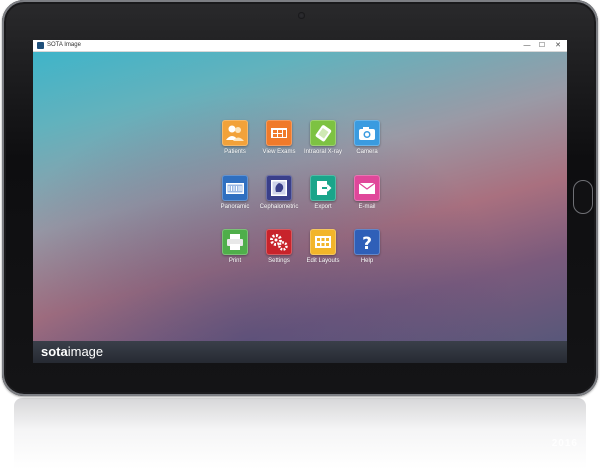 This screenshot has width=600, height=469. What do you see at coordinates (367, 261) in the screenshot?
I see `tile-label: Help` at bounding box center [367, 261].